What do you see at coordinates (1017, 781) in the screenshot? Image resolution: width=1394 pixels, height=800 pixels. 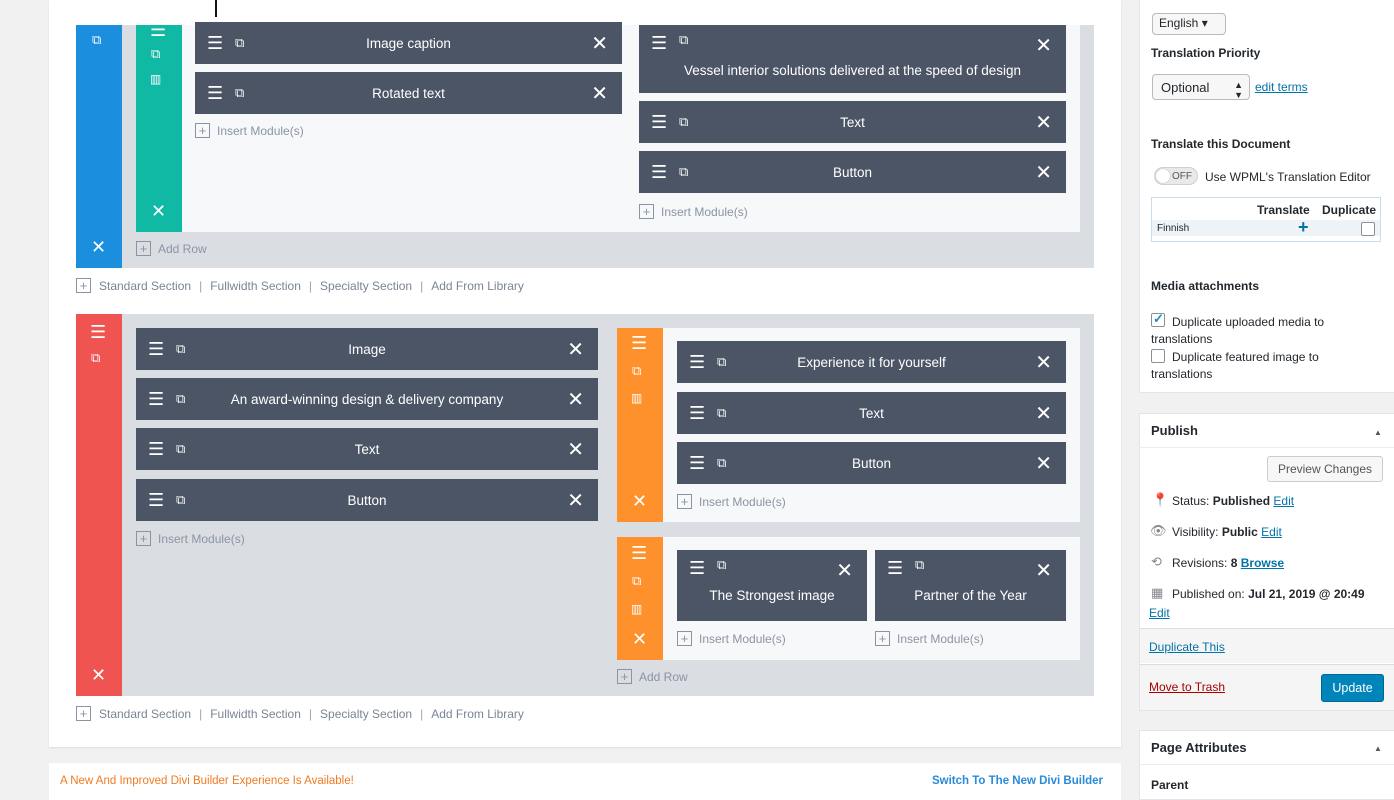 I see `switch-builder-link: Switch To The New Divi Builder` at bounding box center [1017, 781].